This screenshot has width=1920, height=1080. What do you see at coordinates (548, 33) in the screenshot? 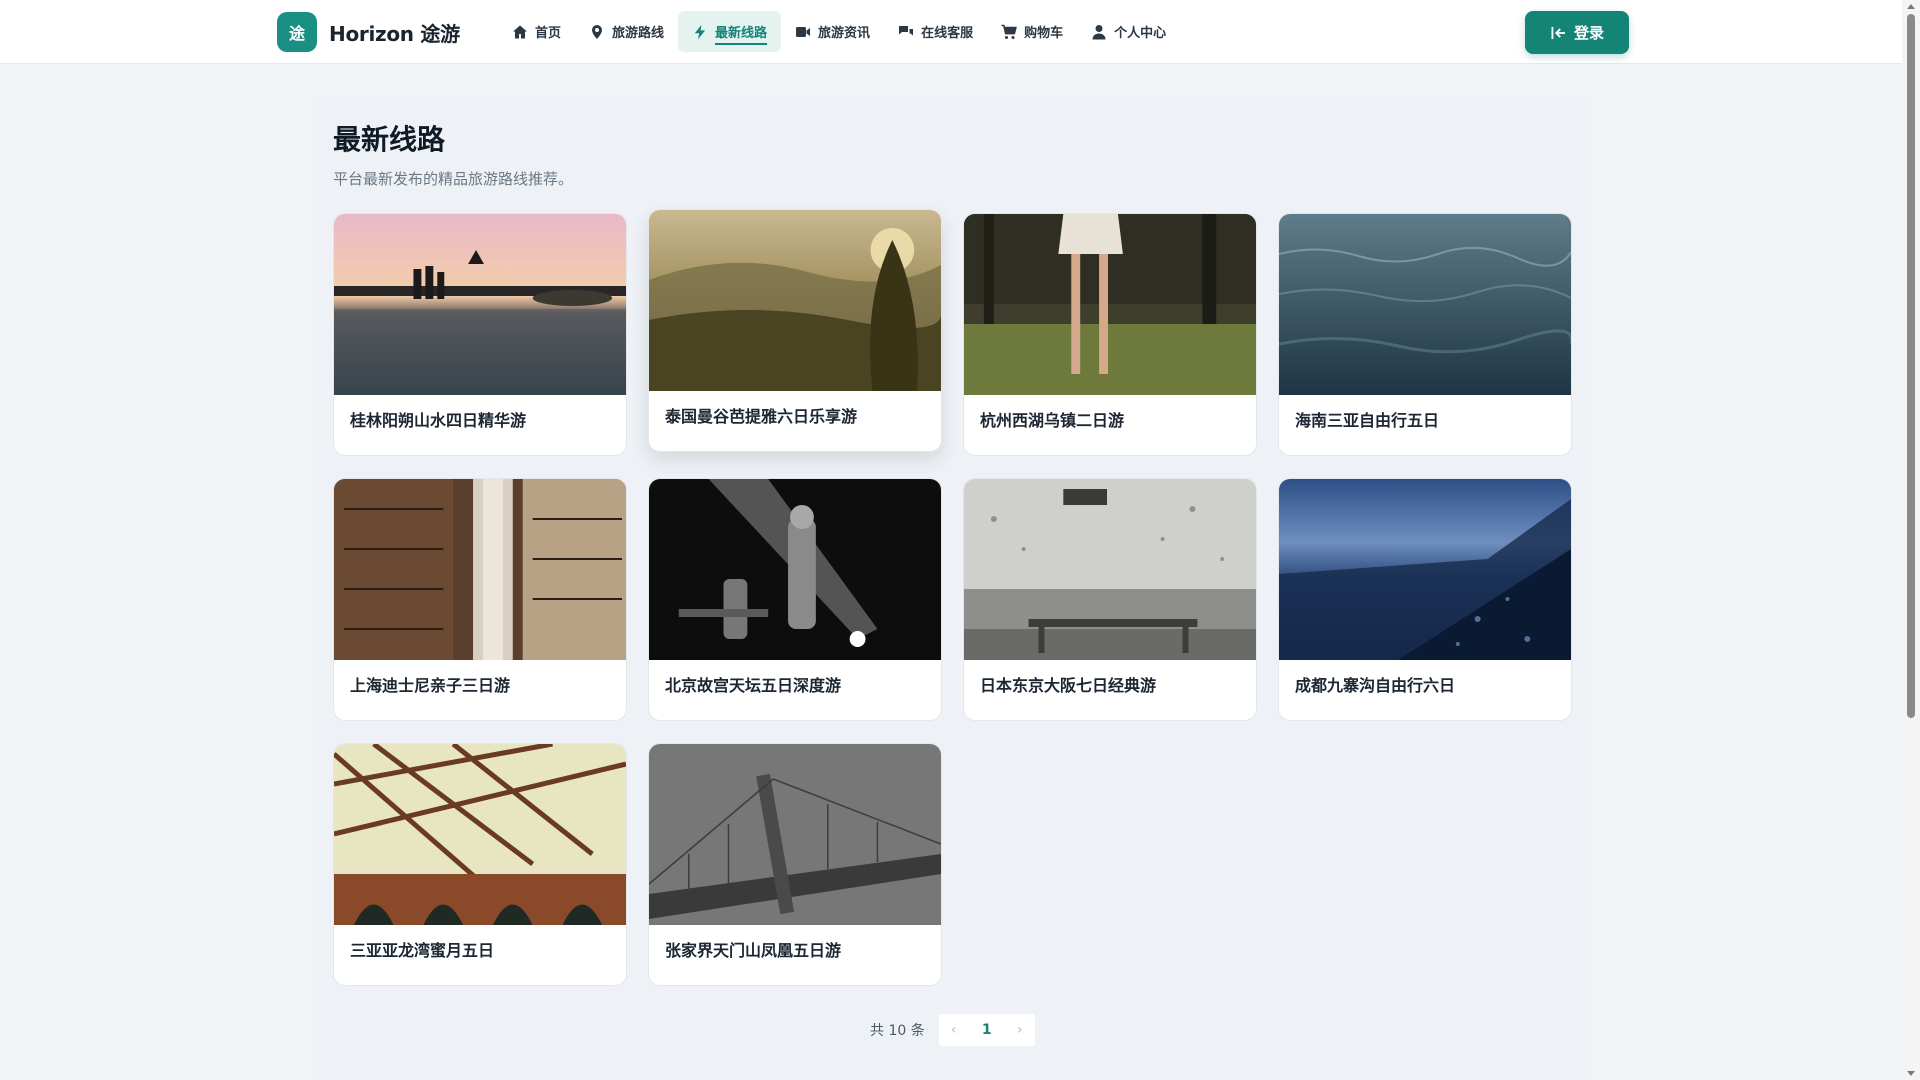
I see `nav-label: 首页` at bounding box center [548, 33].